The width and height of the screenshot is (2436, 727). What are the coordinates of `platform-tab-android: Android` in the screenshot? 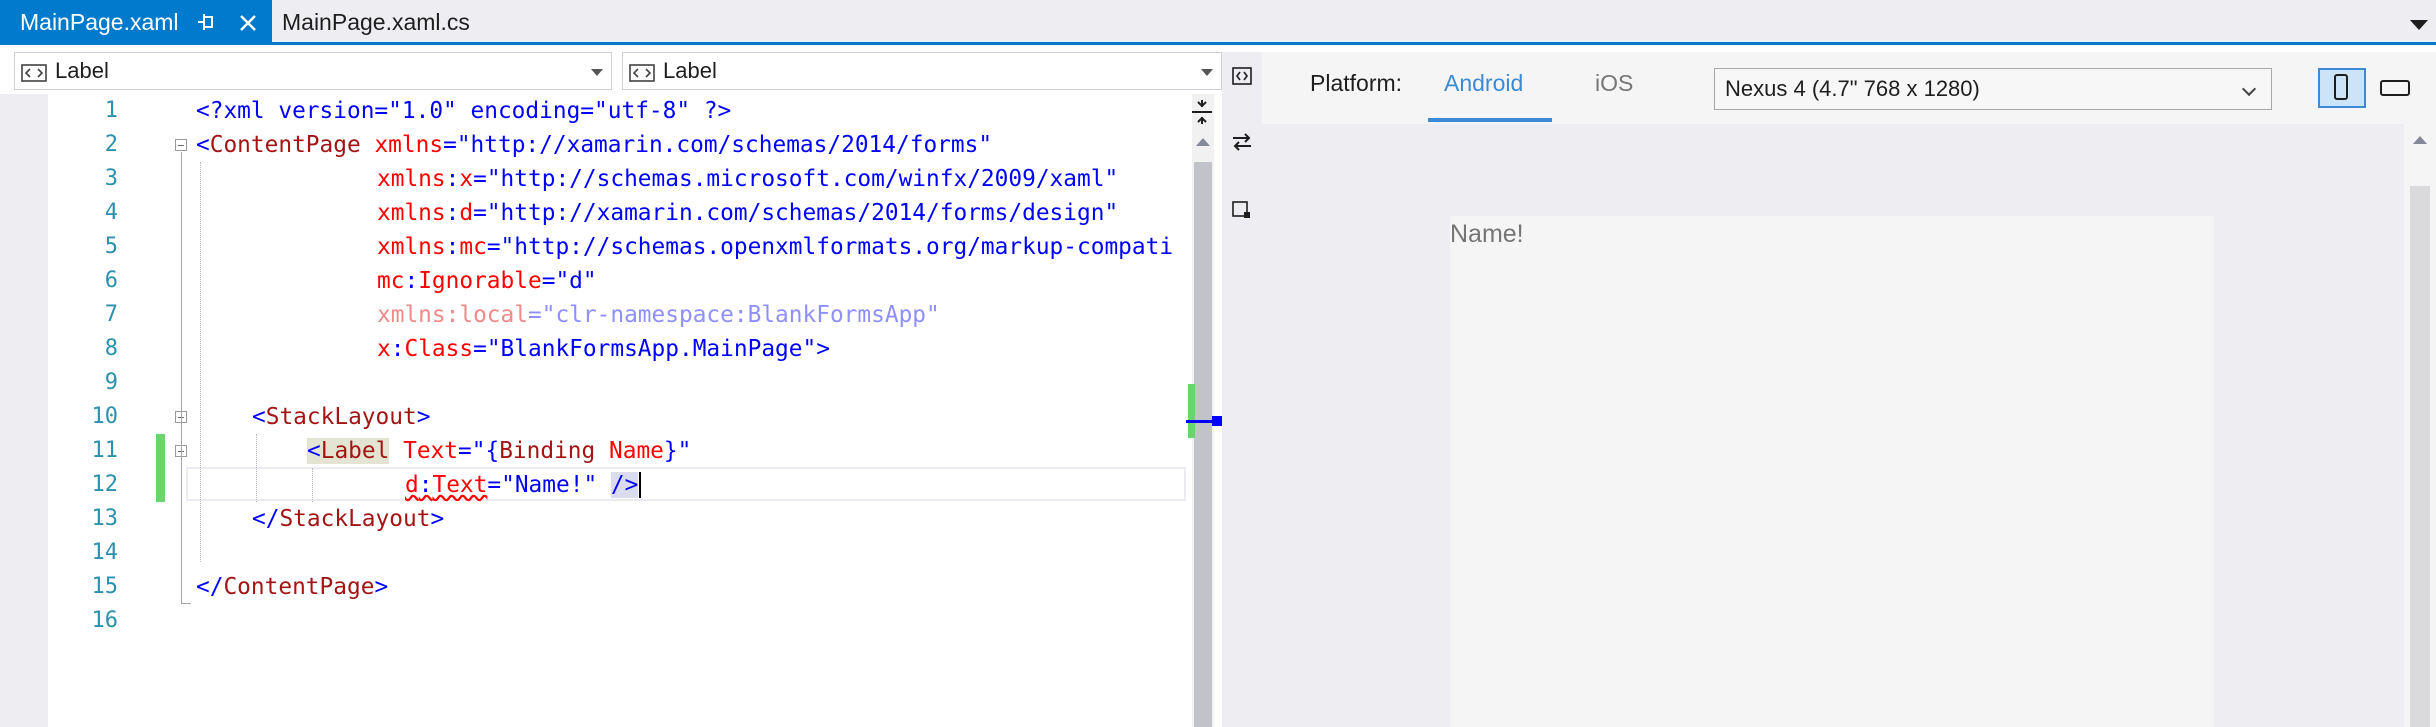 It's located at (1483, 83).